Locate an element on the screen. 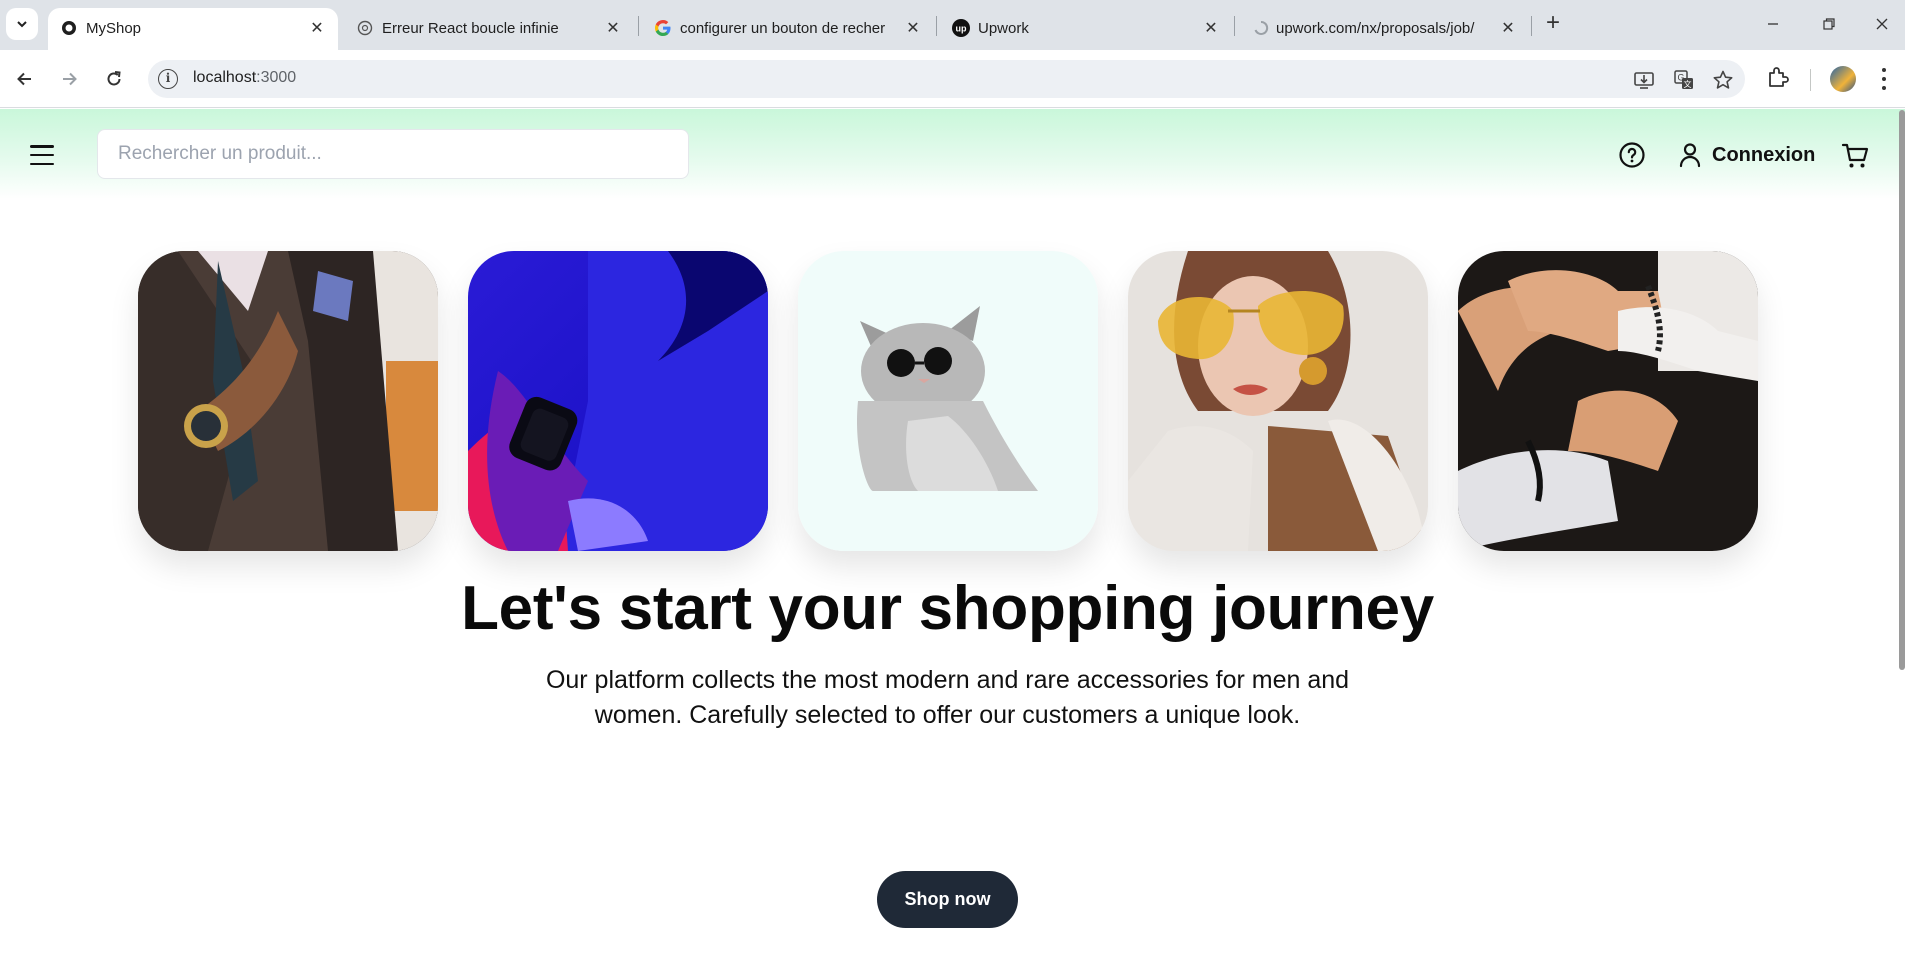 This screenshot has height=978, width=1905. reload-button is located at coordinates (114, 79).